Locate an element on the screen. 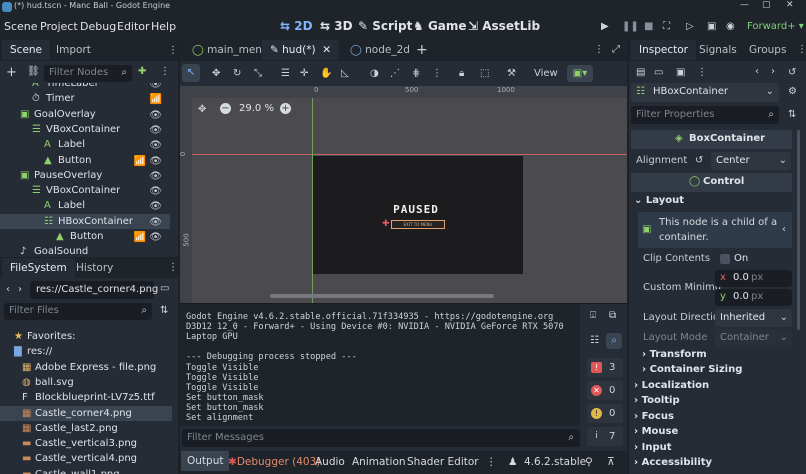 The height and width of the screenshot is (474, 806). file-item: ◍ ball.svg is located at coordinates (86, 382).